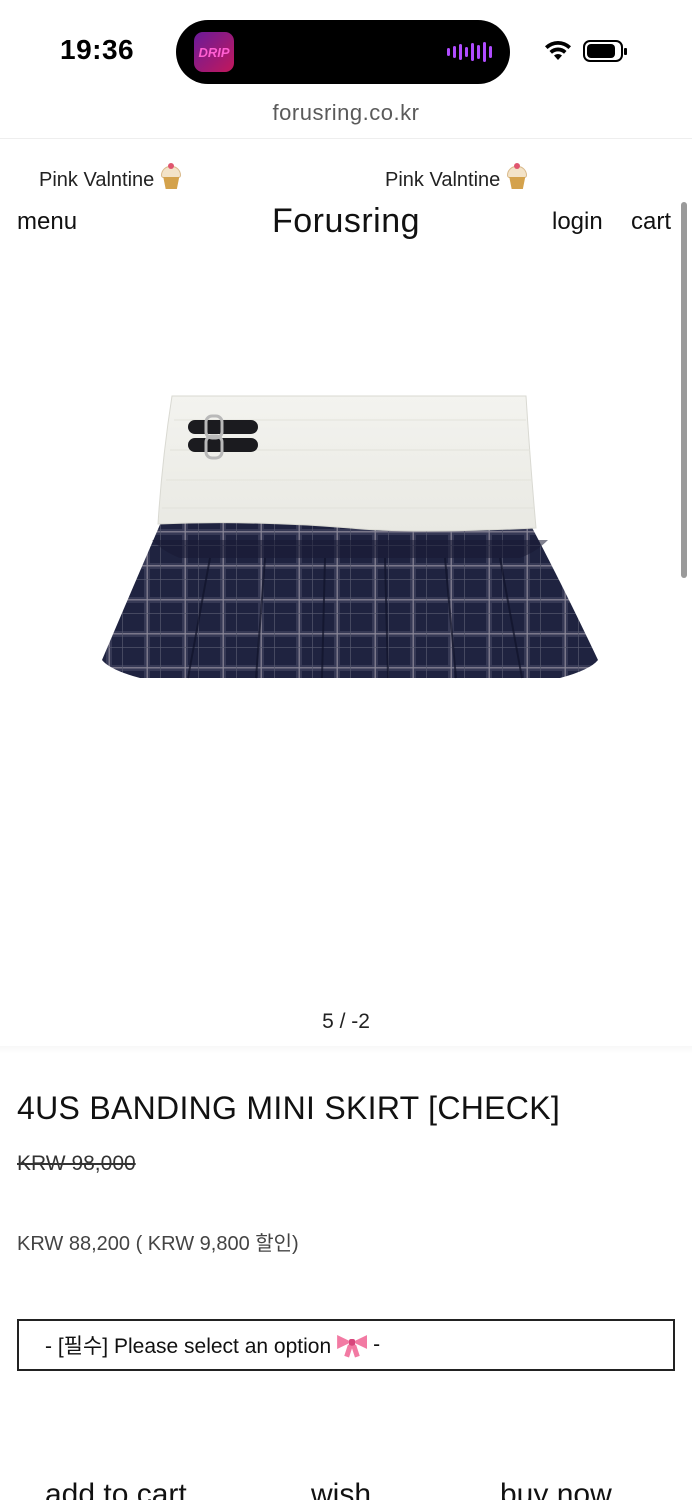 The width and height of the screenshot is (692, 1500). Describe the element at coordinates (352, 1345) in the screenshot. I see `ribbon-icon` at that location.